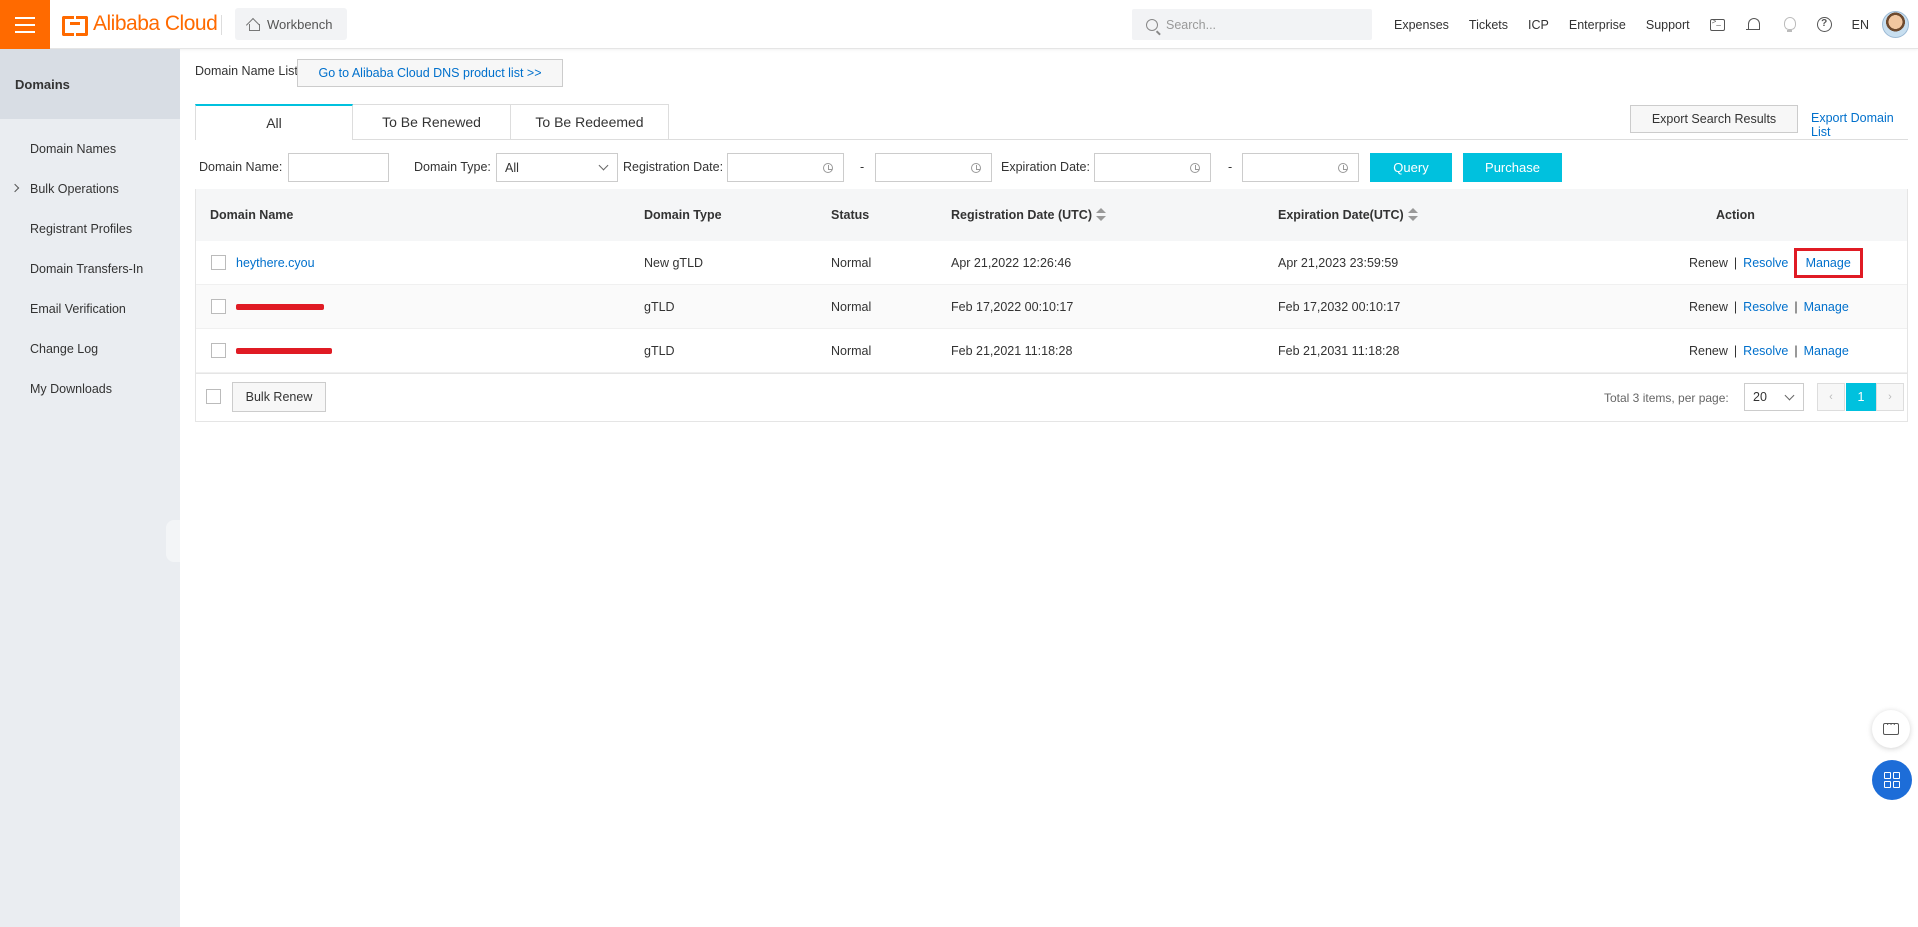 The height and width of the screenshot is (927, 1918). Describe the element at coordinates (785, 167) in the screenshot. I see `registration-date-start-input` at that location.